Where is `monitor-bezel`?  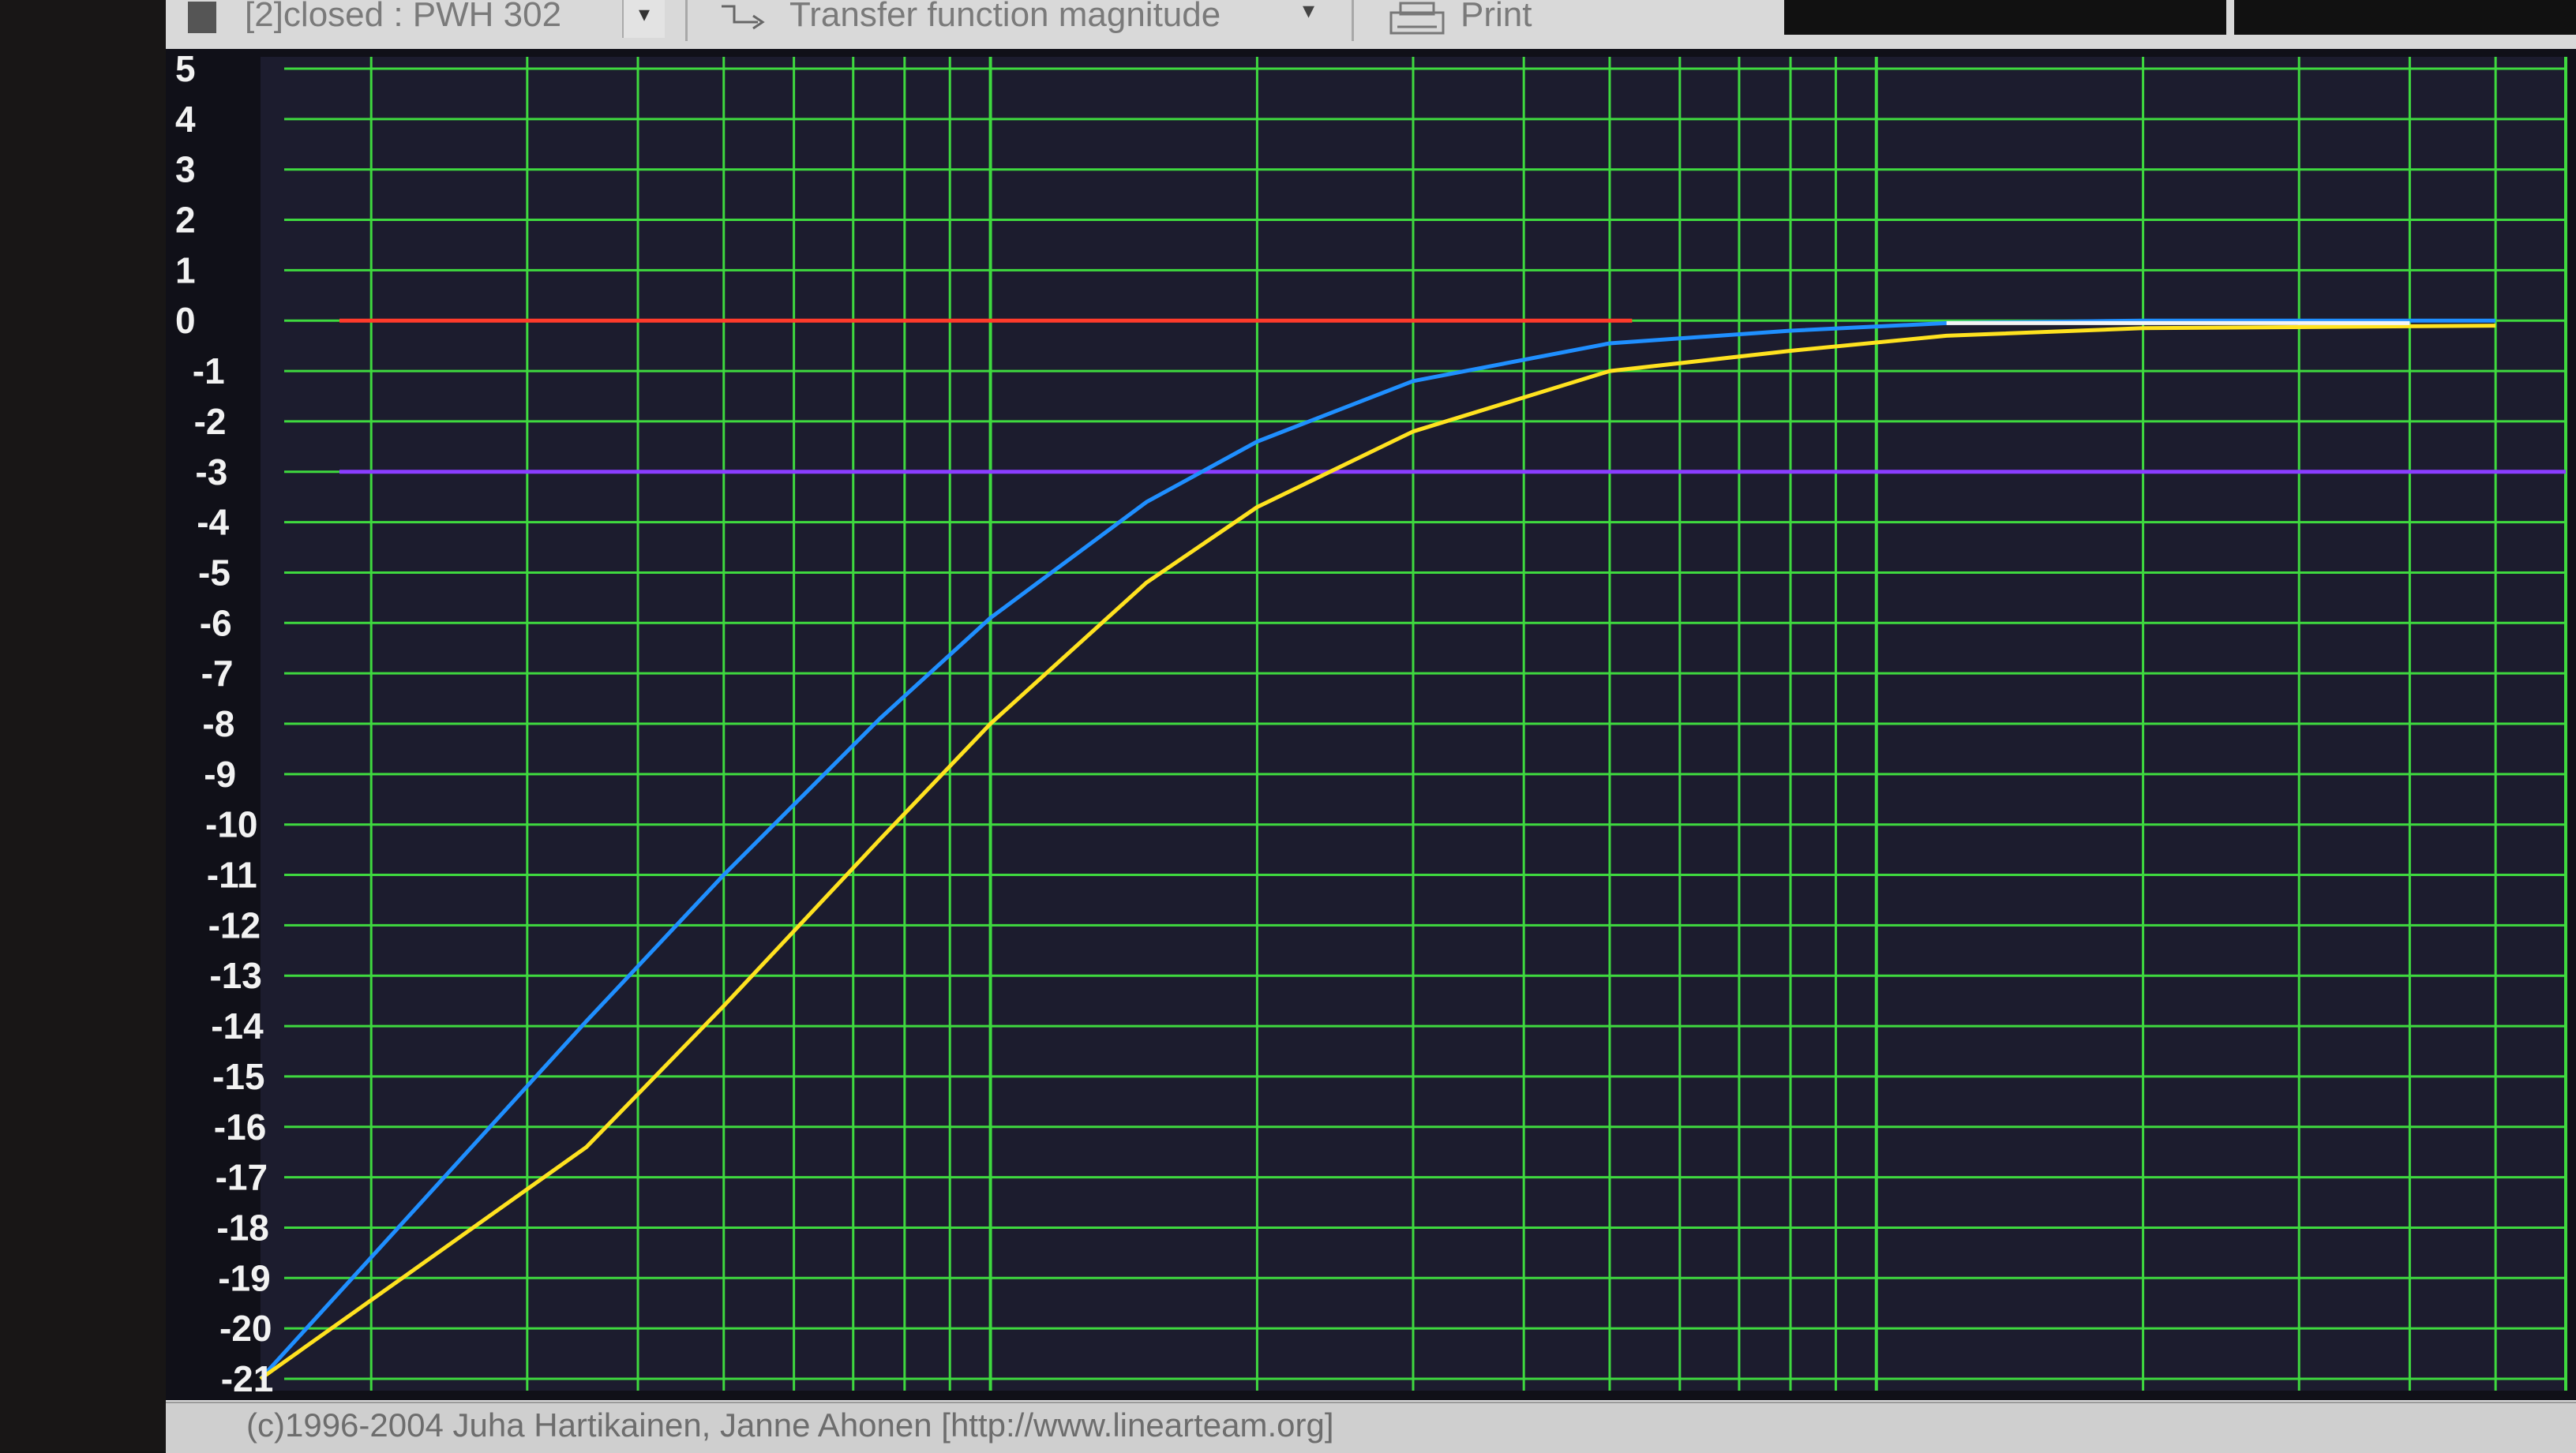 monitor-bezel is located at coordinates (83, 725).